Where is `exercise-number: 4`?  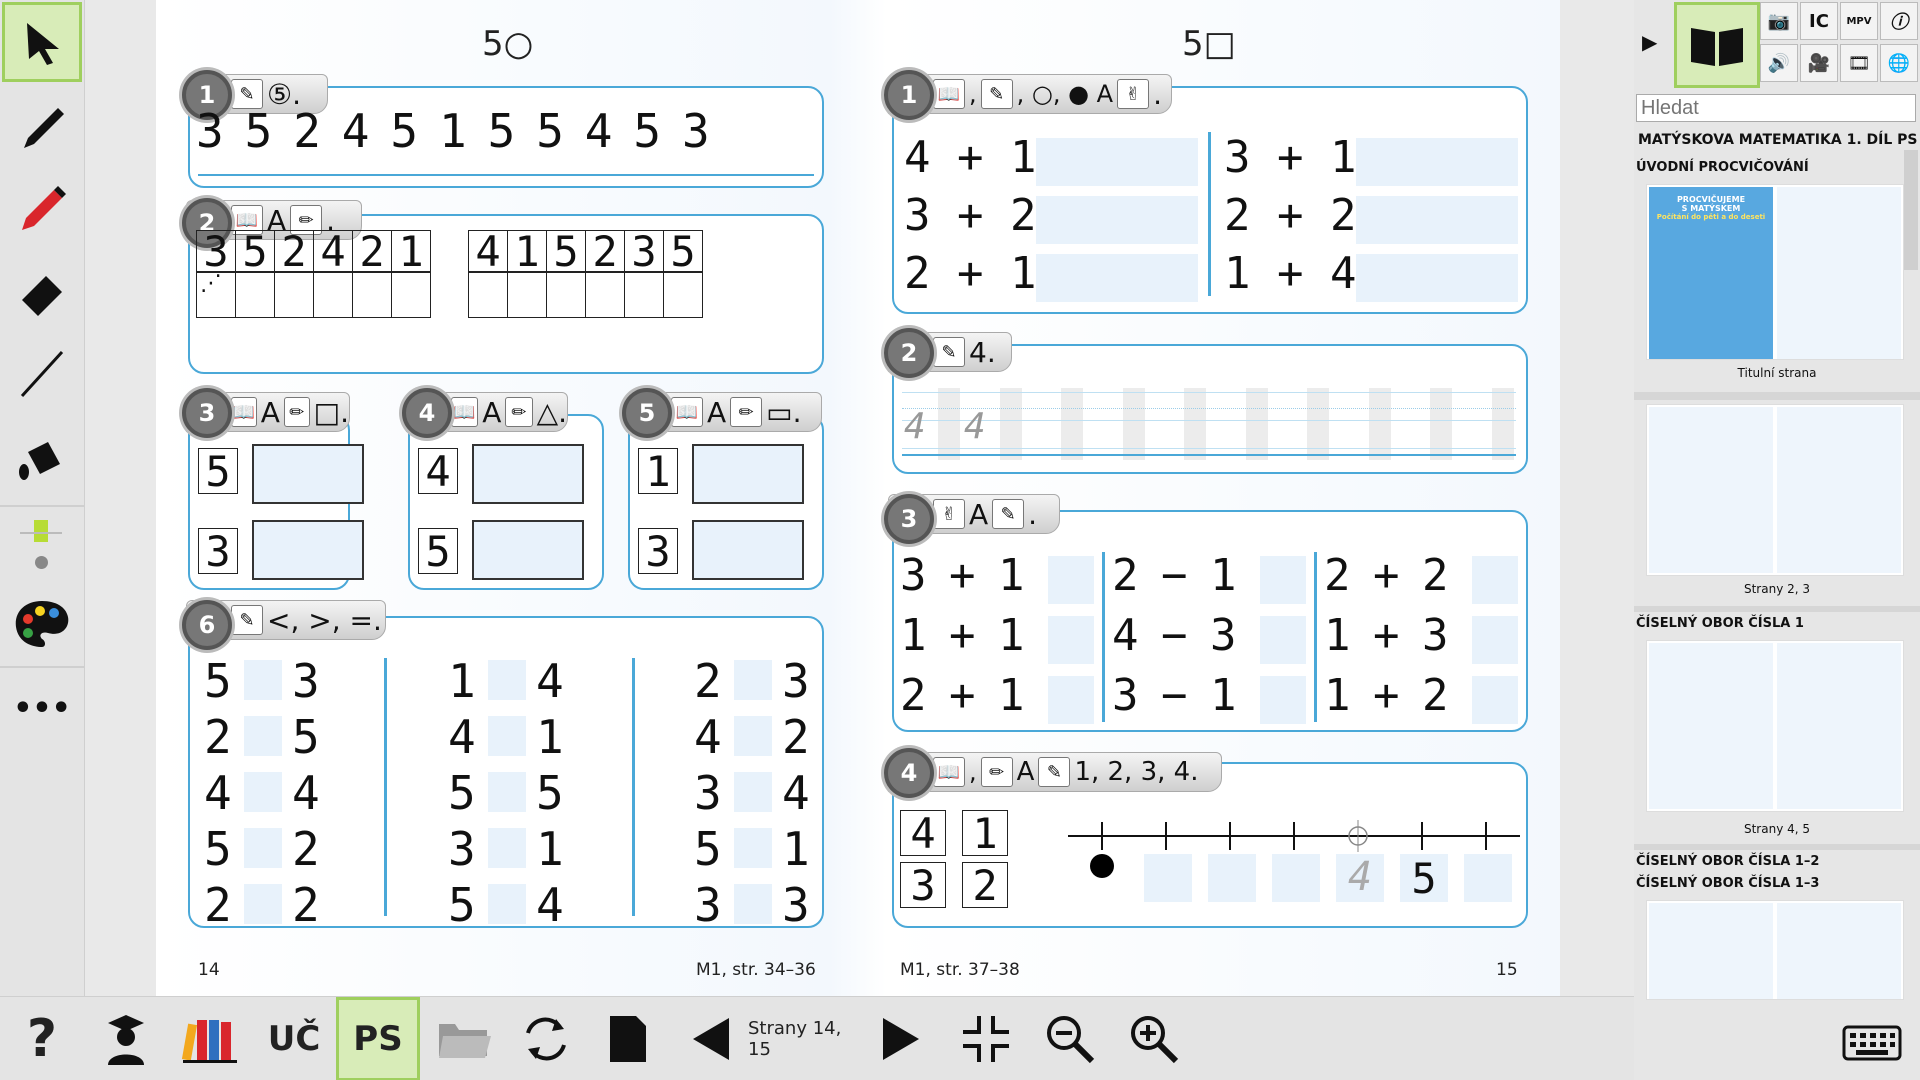
exercise-number: 4 is located at coordinates (909, 773).